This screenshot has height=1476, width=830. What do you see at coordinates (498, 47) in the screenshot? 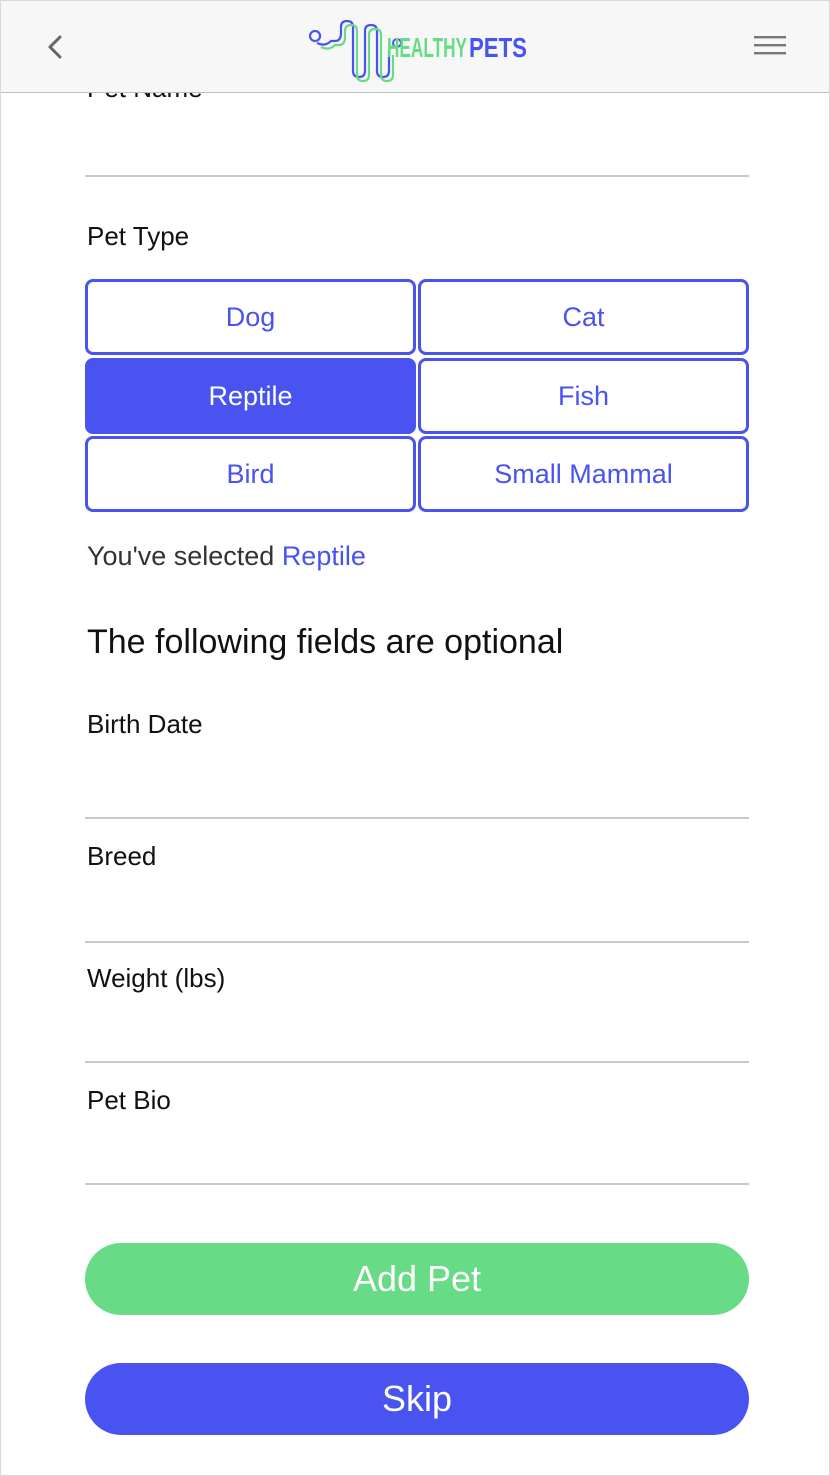
I see `logo-text-pets: PETS` at bounding box center [498, 47].